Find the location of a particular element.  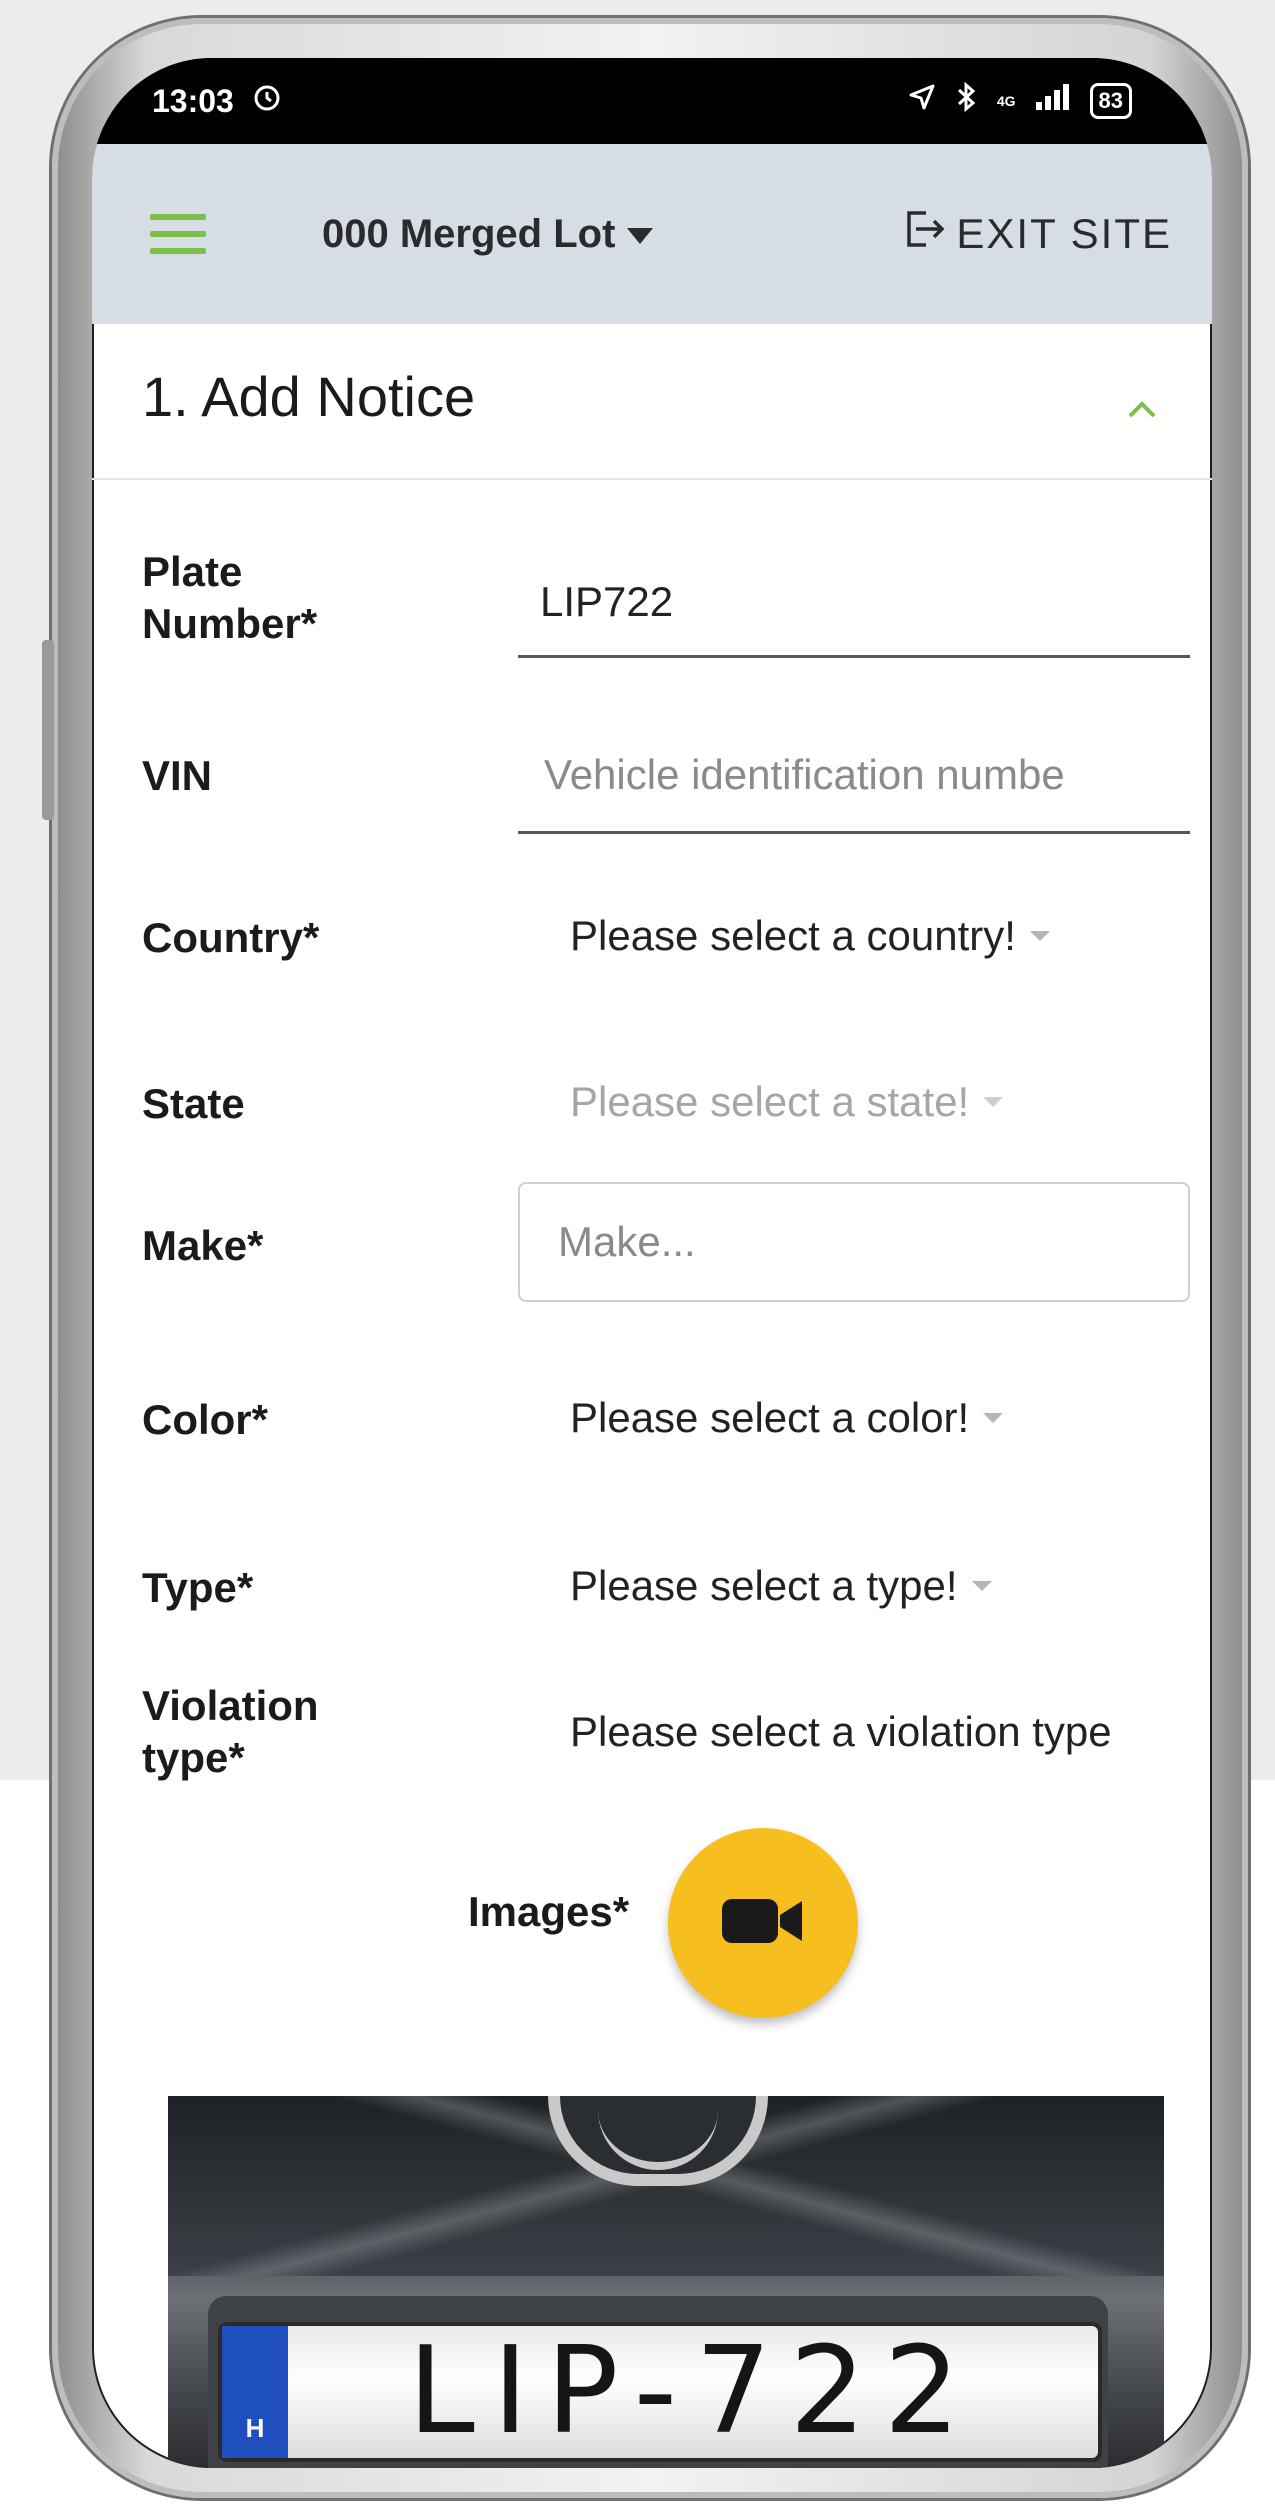

vin-row: VIN is located at coordinates (652, 773).